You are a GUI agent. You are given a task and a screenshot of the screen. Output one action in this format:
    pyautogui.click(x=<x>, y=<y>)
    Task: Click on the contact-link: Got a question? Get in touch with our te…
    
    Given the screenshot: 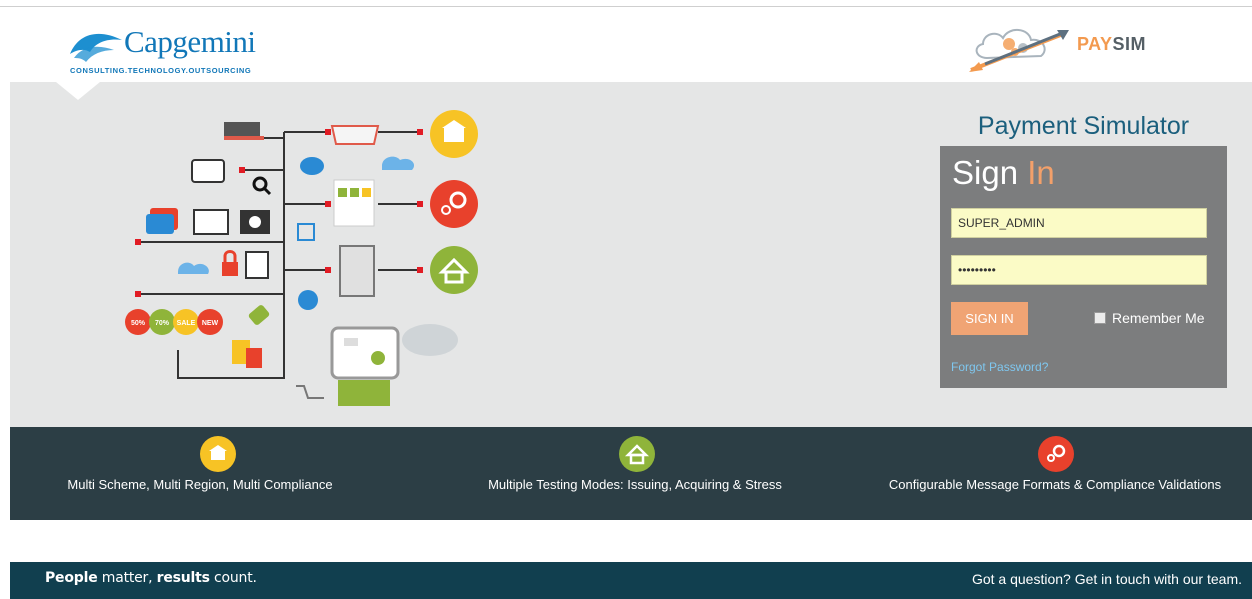 What is the action you would take?
    pyautogui.click(x=1107, y=579)
    